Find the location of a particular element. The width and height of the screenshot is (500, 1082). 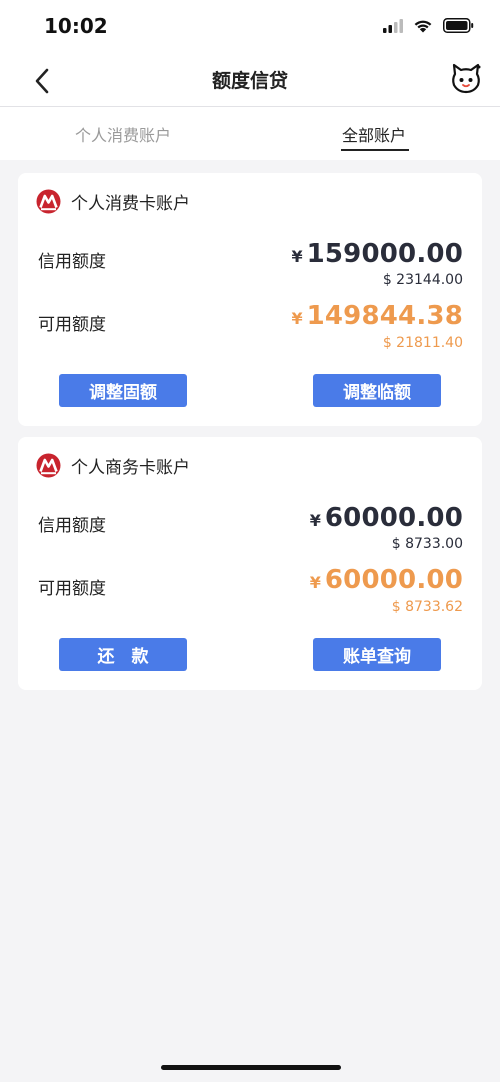

credit-limit-value: 60000.00 is located at coordinates (393, 518).